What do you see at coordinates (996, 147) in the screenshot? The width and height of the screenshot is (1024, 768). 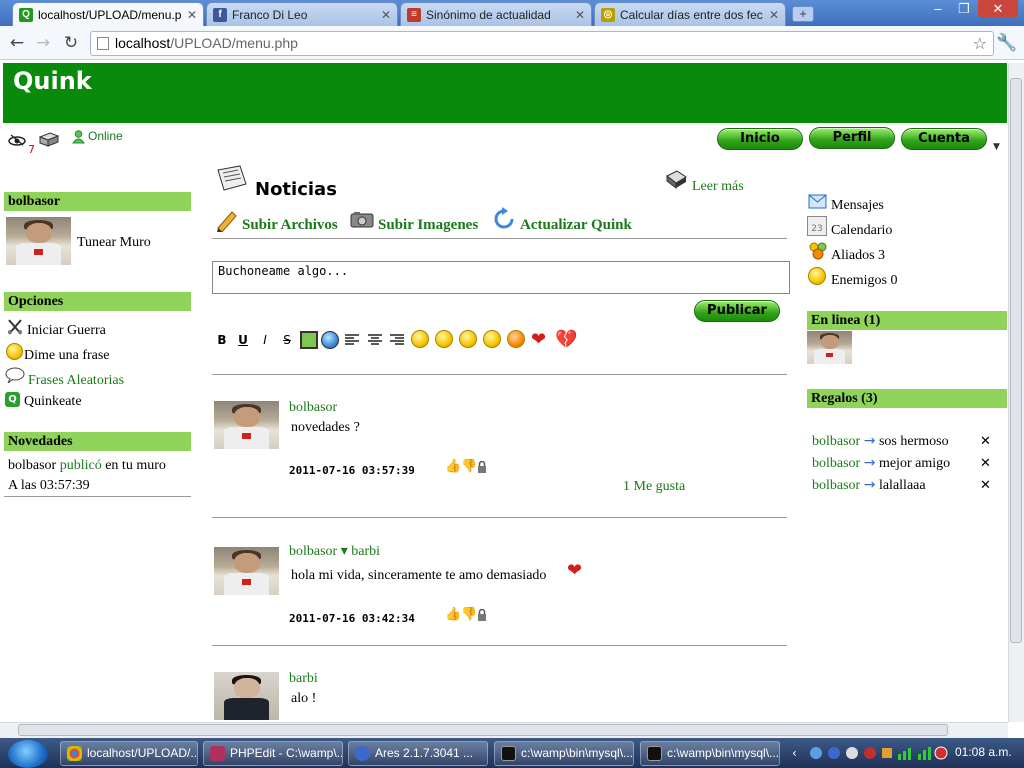 I see `chevron-down-icon: ▼` at bounding box center [996, 147].